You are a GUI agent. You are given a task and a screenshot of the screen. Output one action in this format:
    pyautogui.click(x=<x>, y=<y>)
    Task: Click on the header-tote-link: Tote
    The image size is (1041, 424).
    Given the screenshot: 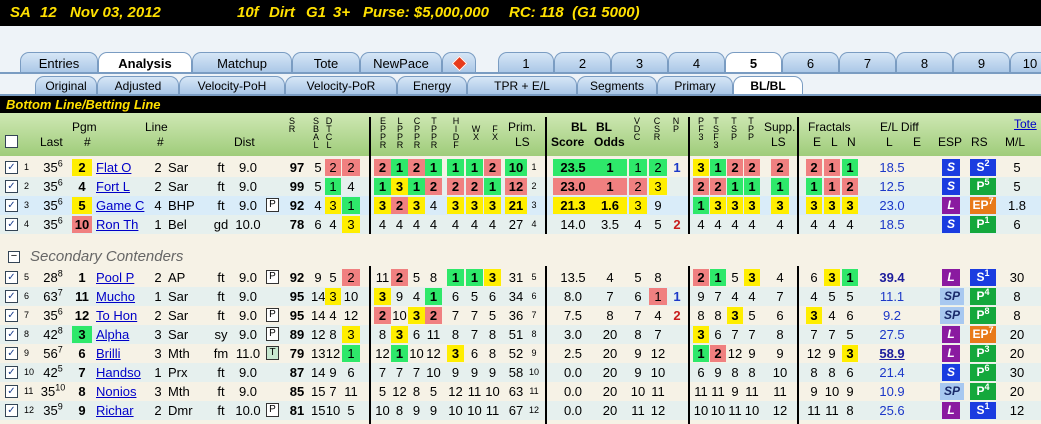 What is the action you would take?
    pyautogui.click(x=1025, y=124)
    